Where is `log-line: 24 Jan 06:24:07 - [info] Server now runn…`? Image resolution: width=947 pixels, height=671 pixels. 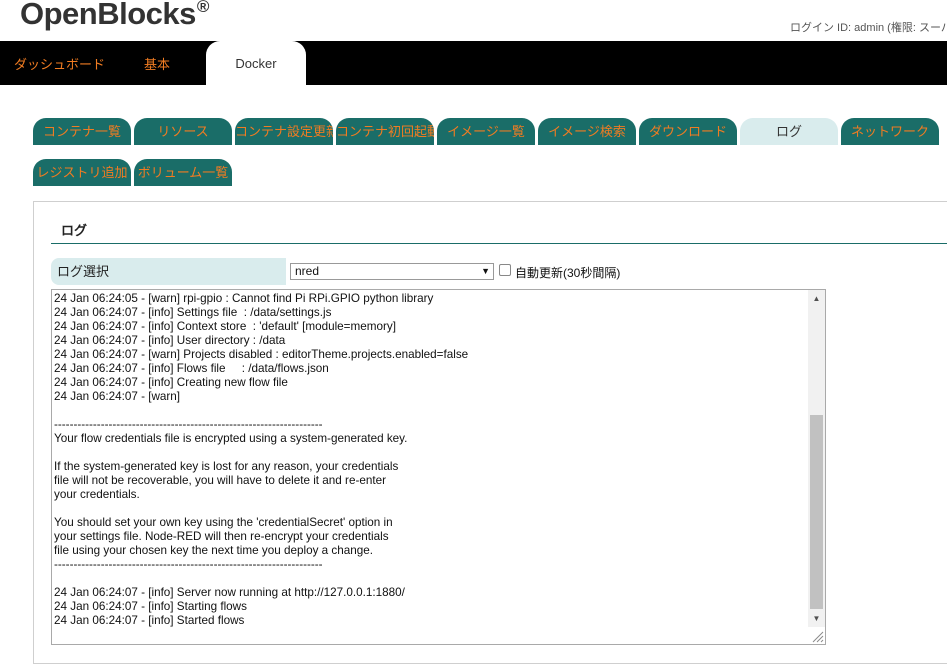 log-line: 24 Jan 06:24:07 - [info] Server now runn… is located at coordinates (229, 592).